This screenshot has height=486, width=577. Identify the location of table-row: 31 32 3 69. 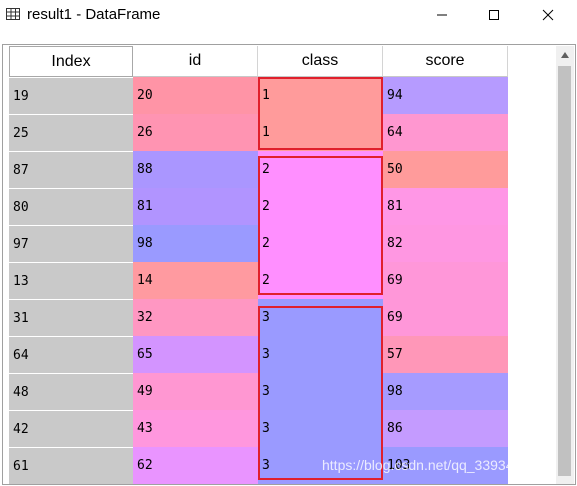
(258, 317).